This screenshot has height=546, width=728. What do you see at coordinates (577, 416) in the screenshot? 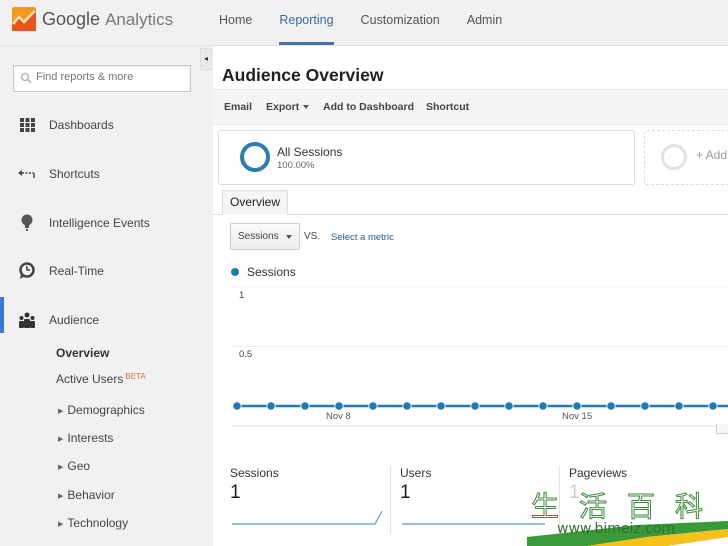
I see `x-tick-label: Nov 15` at bounding box center [577, 416].